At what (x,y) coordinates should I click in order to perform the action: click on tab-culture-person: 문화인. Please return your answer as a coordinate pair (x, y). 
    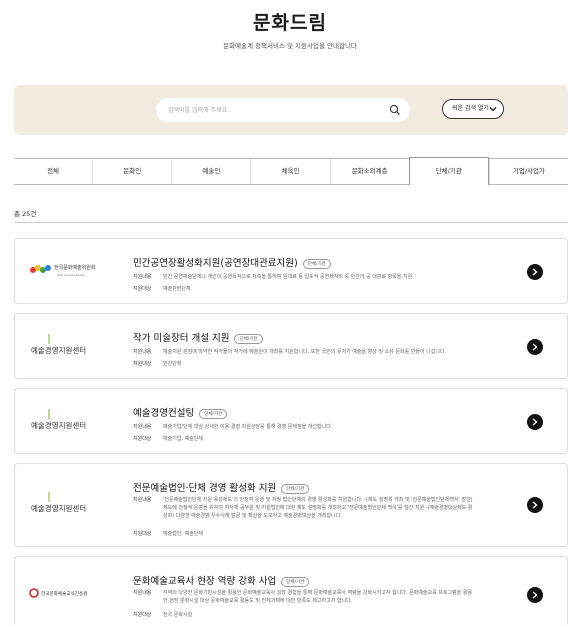
    Looking at the image, I should click on (132, 171).